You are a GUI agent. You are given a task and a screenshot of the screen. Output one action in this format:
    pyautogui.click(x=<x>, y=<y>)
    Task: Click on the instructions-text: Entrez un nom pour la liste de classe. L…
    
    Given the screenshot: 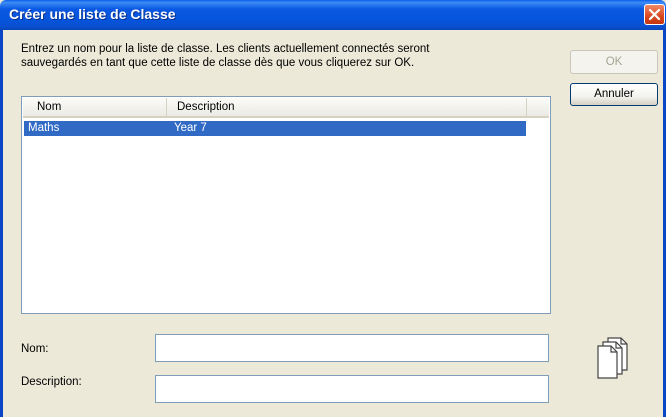 What is the action you would take?
    pyautogui.click(x=281, y=56)
    